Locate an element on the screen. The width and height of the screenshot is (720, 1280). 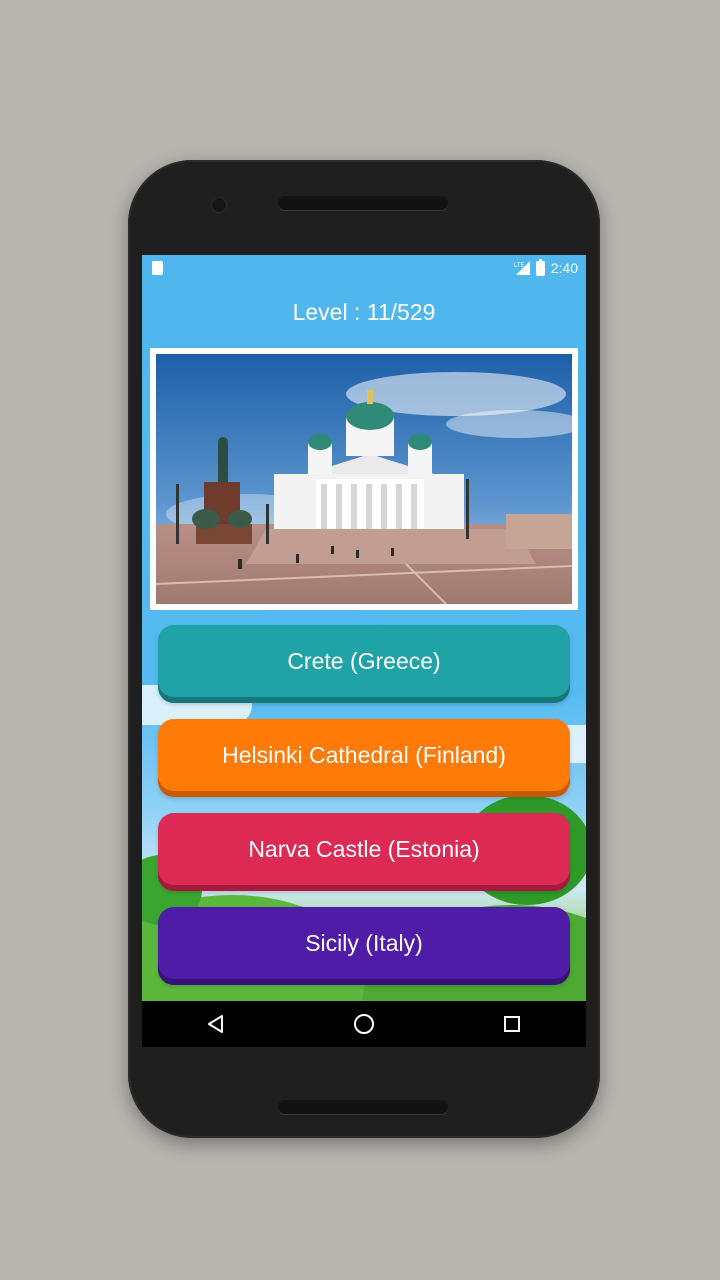
level-counter: Level : 11/529 is located at coordinates (364, 312).